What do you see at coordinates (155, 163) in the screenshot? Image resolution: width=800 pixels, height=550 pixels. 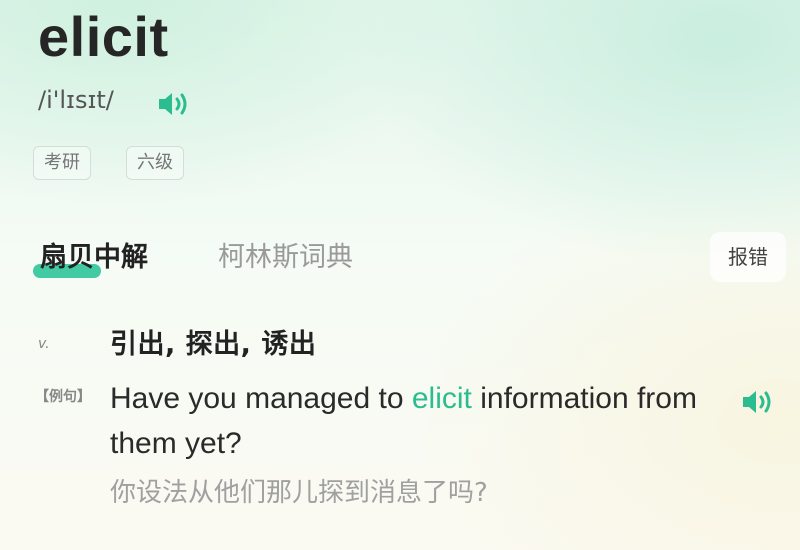 I see `tag-cet6: 六级` at bounding box center [155, 163].